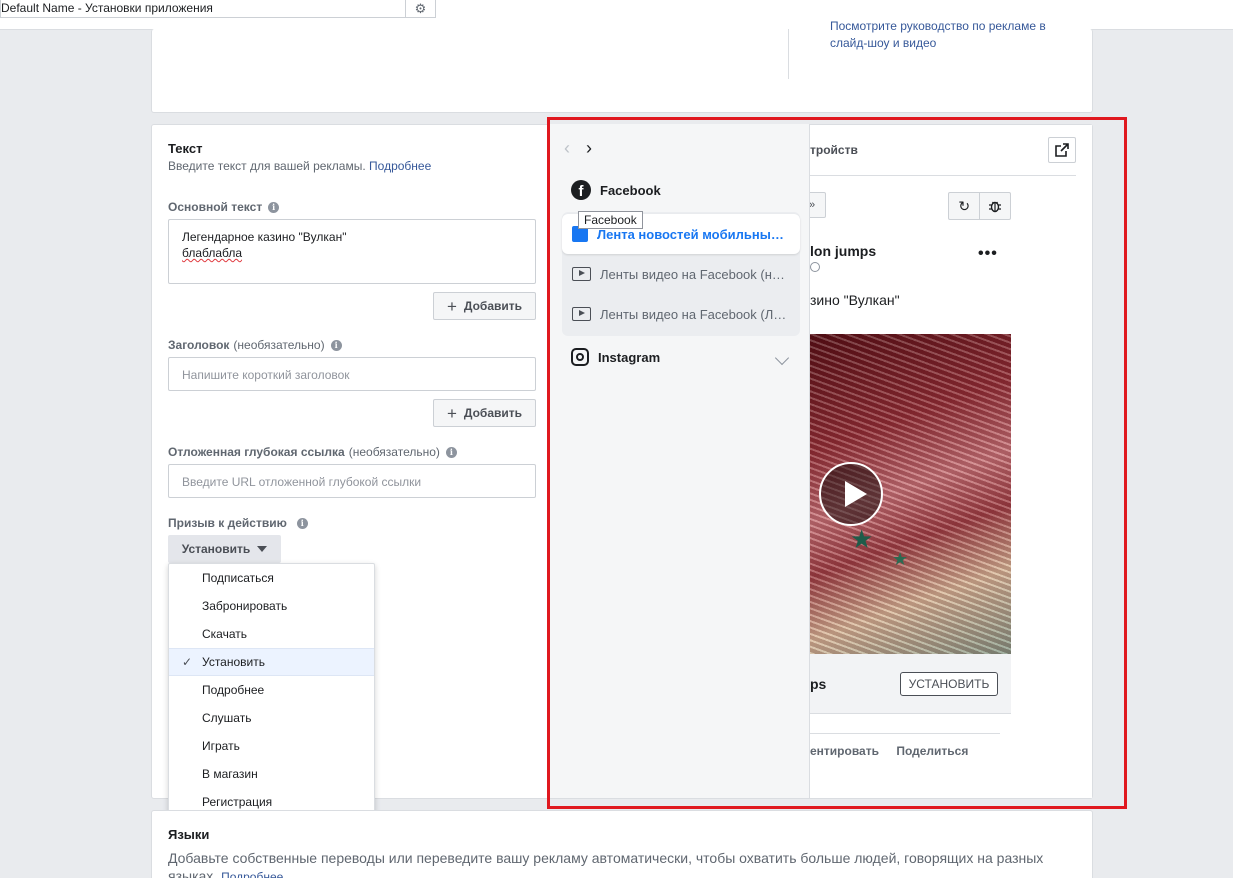  Describe the element at coordinates (630, 190) in the screenshot. I see `platform-facebook-label: Facebook` at that location.